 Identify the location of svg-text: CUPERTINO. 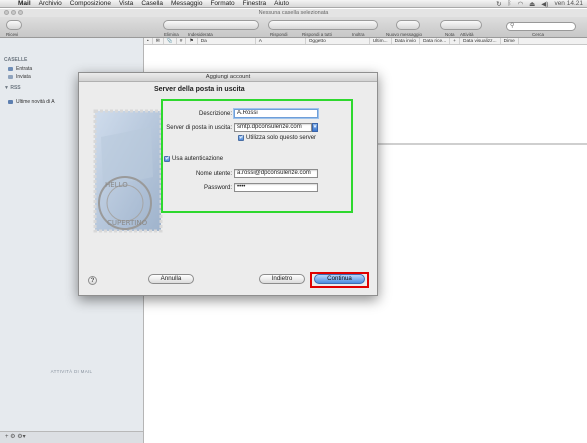
(127, 223).